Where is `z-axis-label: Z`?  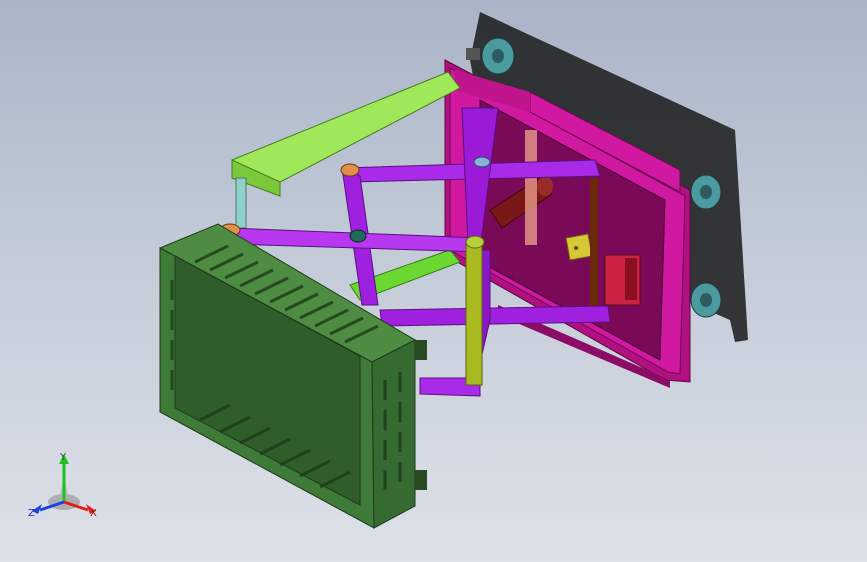 z-axis-label: Z is located at coordinates (31, 513).